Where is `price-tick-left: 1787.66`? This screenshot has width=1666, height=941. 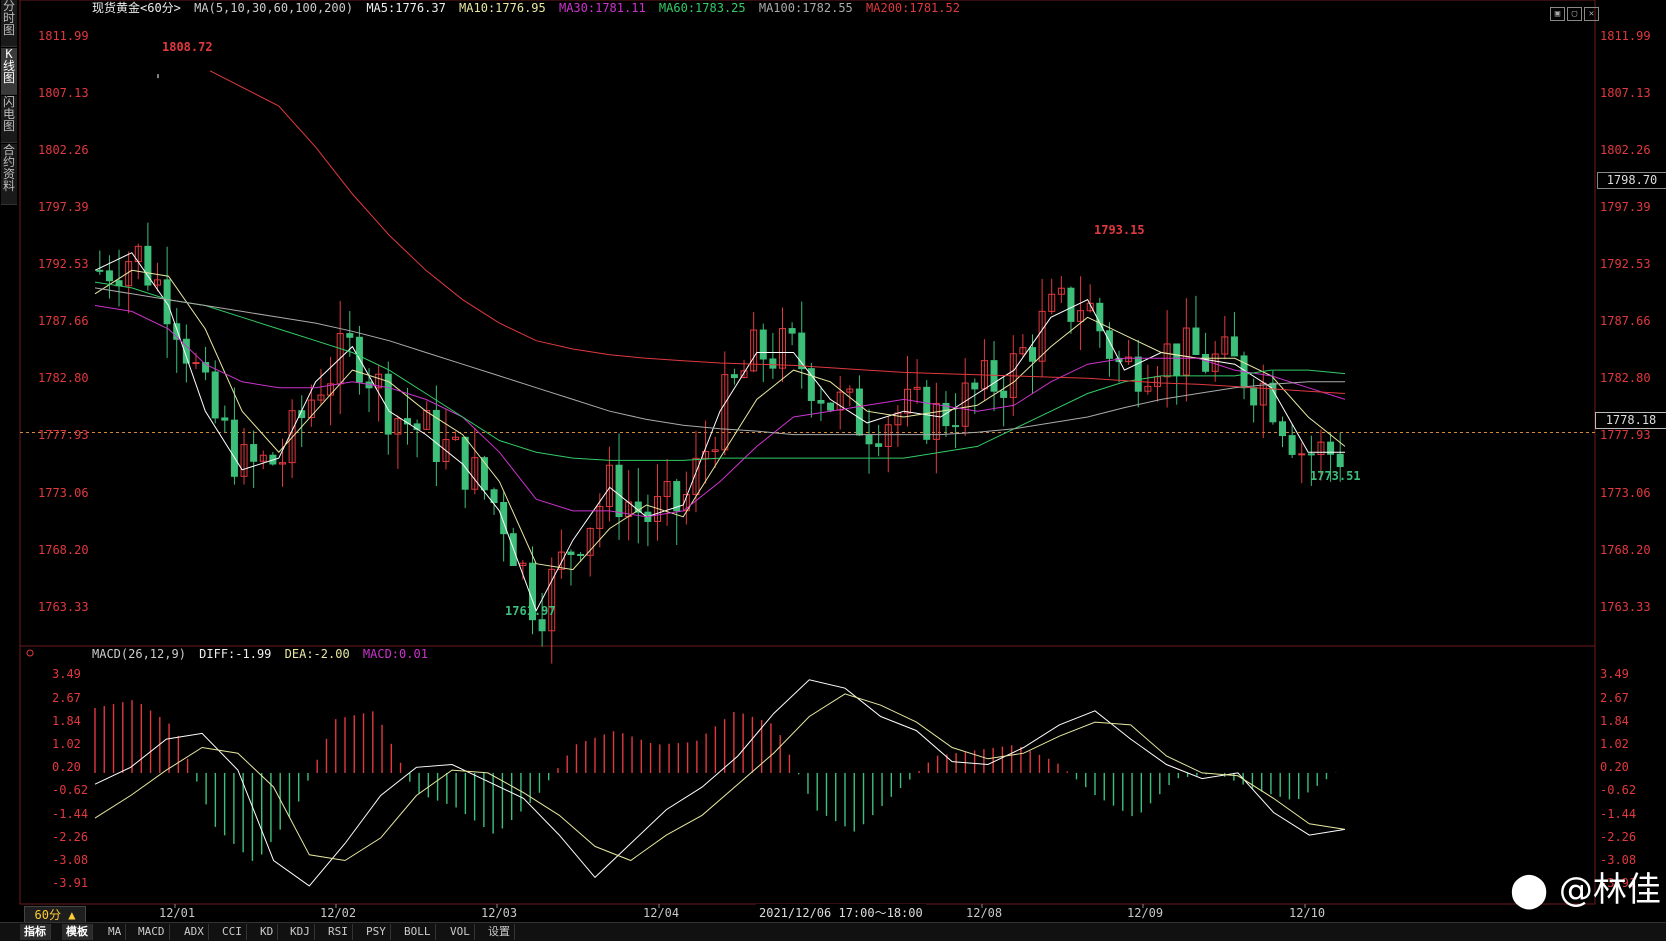
price-tick-left: 1787.66 is located at coordinates (63, 321).